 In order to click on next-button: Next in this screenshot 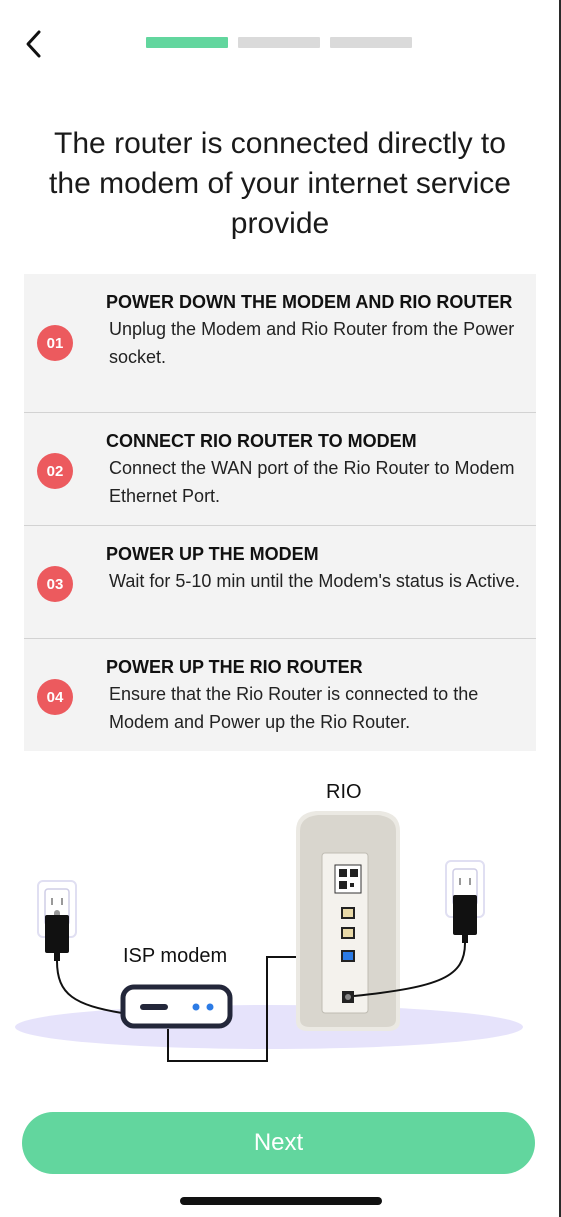, I will do `click(278, 1143)`.